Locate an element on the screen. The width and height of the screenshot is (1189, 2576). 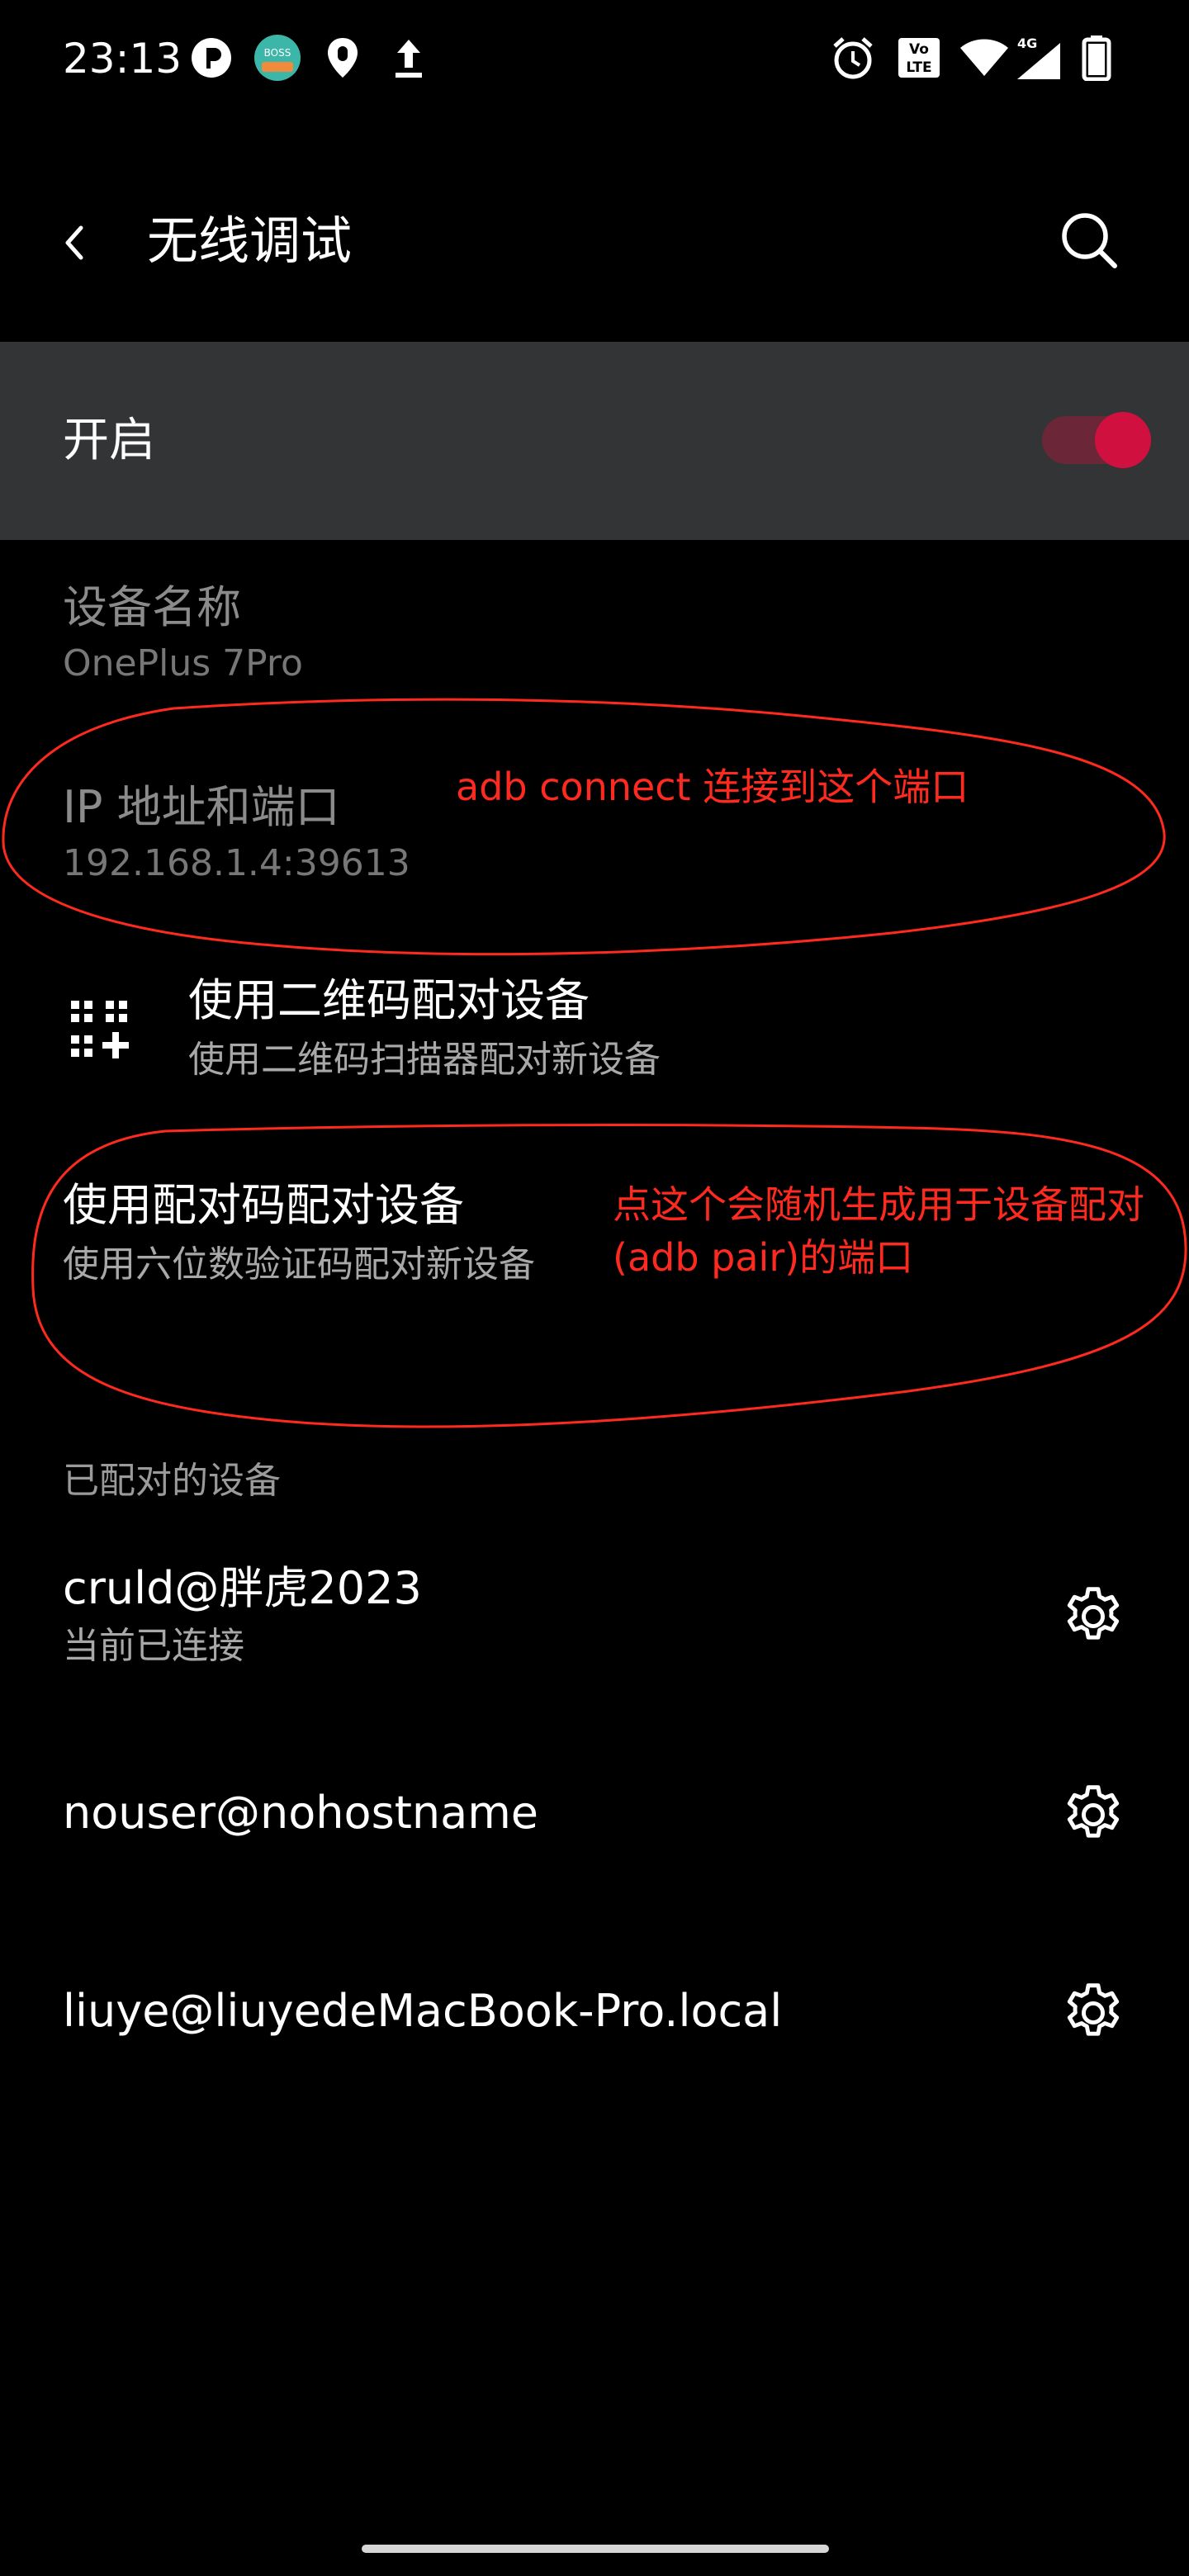
pair-annotation-ellipse is located at coordinates (609, 1276).